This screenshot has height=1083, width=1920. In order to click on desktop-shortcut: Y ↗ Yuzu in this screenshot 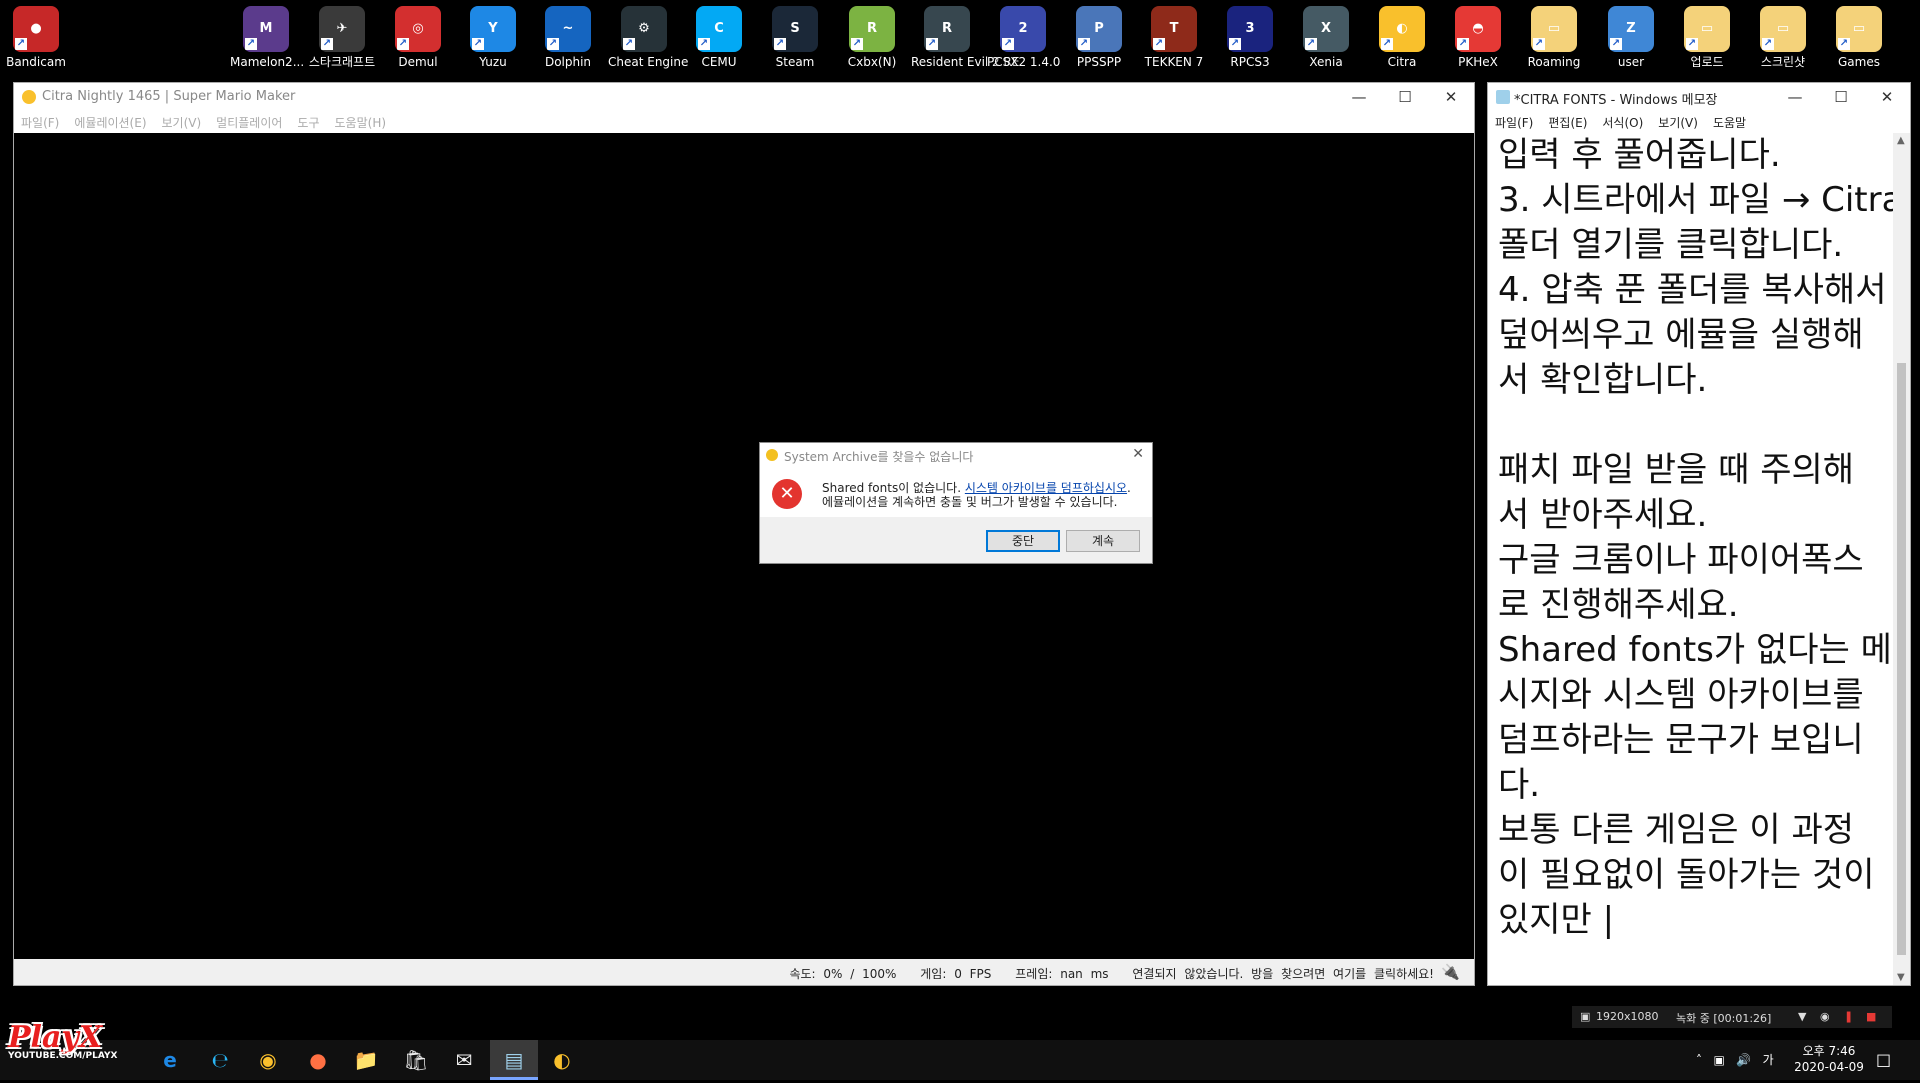, I will do `click(493, 42)`.